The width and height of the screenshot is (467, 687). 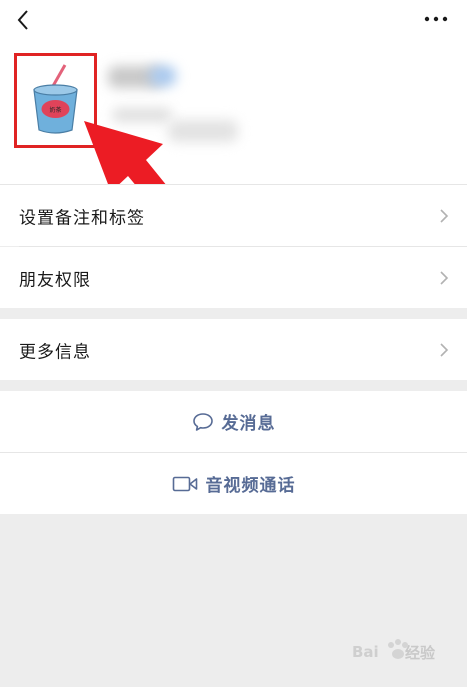 I want to click on chat-bubble-icon, so click(x=202, y=421).